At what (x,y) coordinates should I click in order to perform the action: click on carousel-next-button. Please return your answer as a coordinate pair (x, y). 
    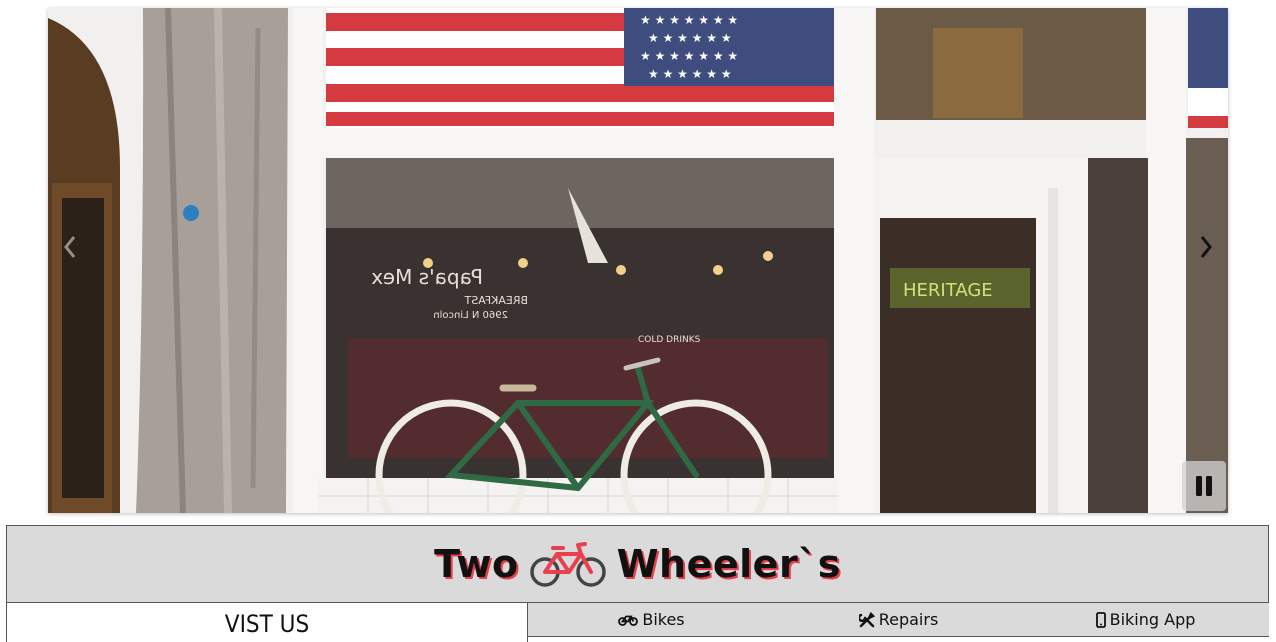
    Looking at the image, I should click on (1206, 247).